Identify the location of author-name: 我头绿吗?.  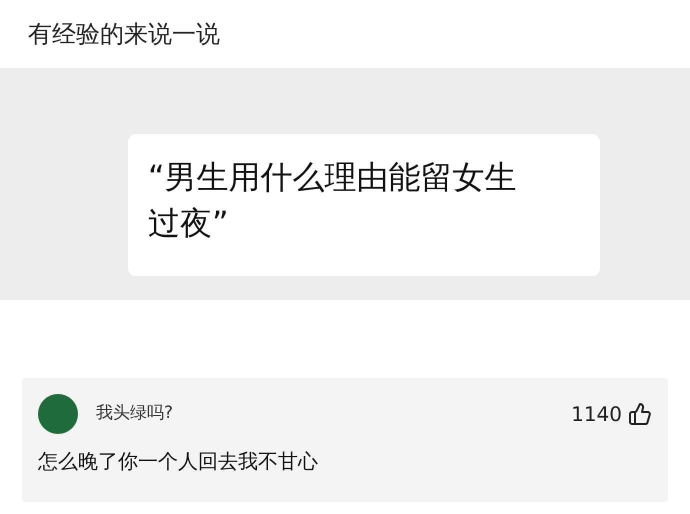
(135, 414).